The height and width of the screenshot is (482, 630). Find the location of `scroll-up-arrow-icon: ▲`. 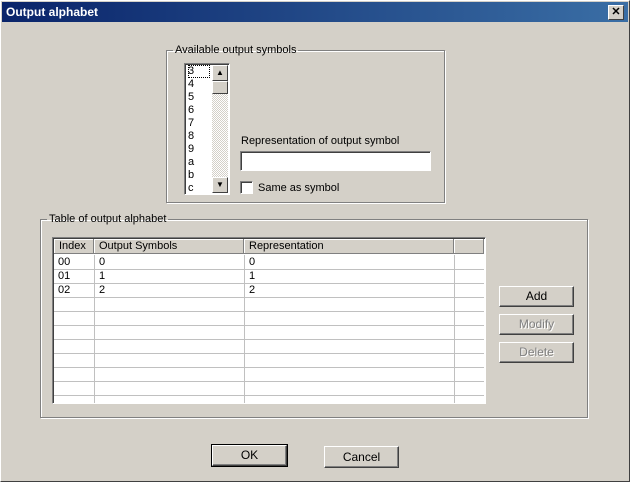

scroll-up-arrow-icon: ▲ is located at coordinates (220, 72).